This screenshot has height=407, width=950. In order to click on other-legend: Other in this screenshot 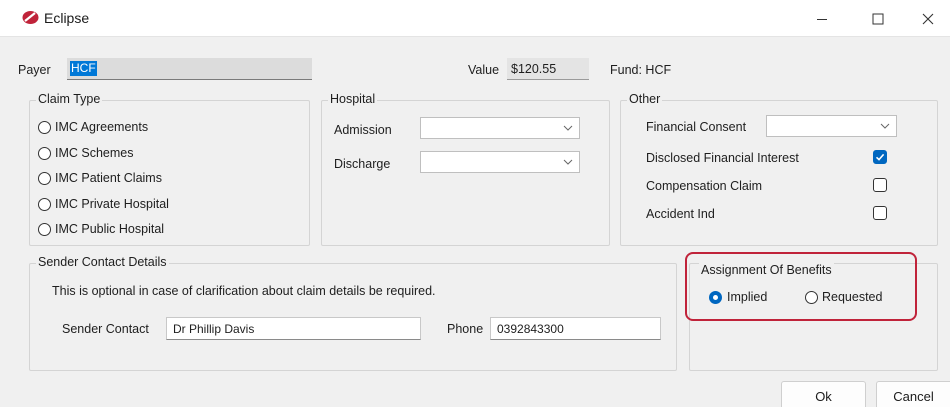, I will do `click(645, 99)`.